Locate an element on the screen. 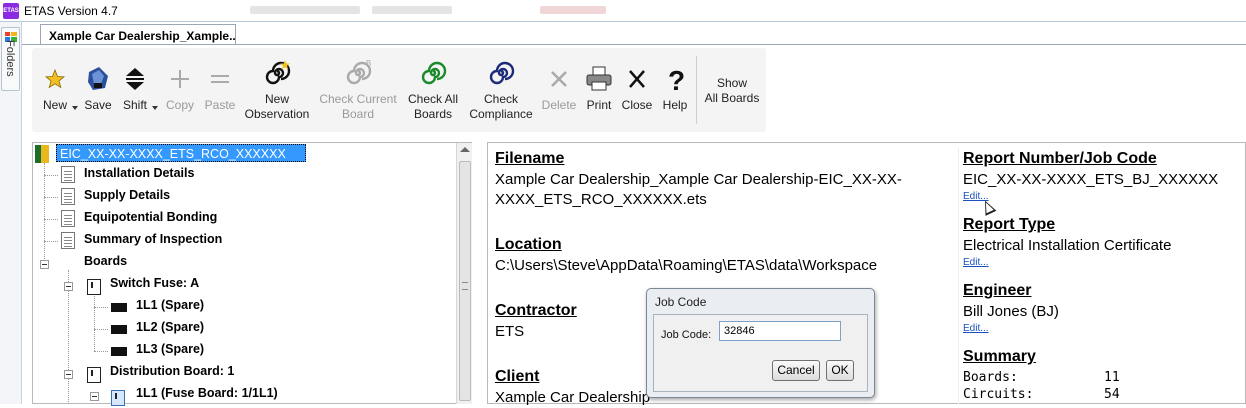 Image resolution: width=1246 pixels, height=408 pixels. close-label: Close is located at coordinates (637, 105).